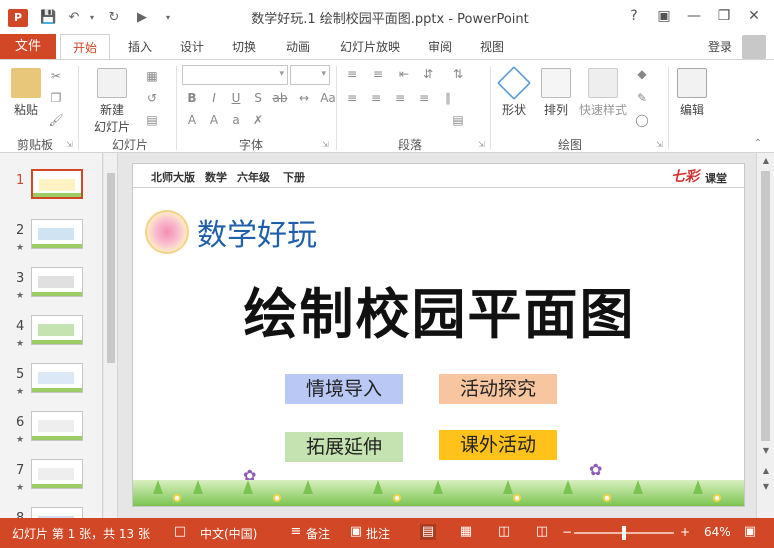 The image size is (774, 548). Describe the element at coordinates (112, 101) in the screenshot. I see `new-slide-button: 新建 幻灯片` at that location.